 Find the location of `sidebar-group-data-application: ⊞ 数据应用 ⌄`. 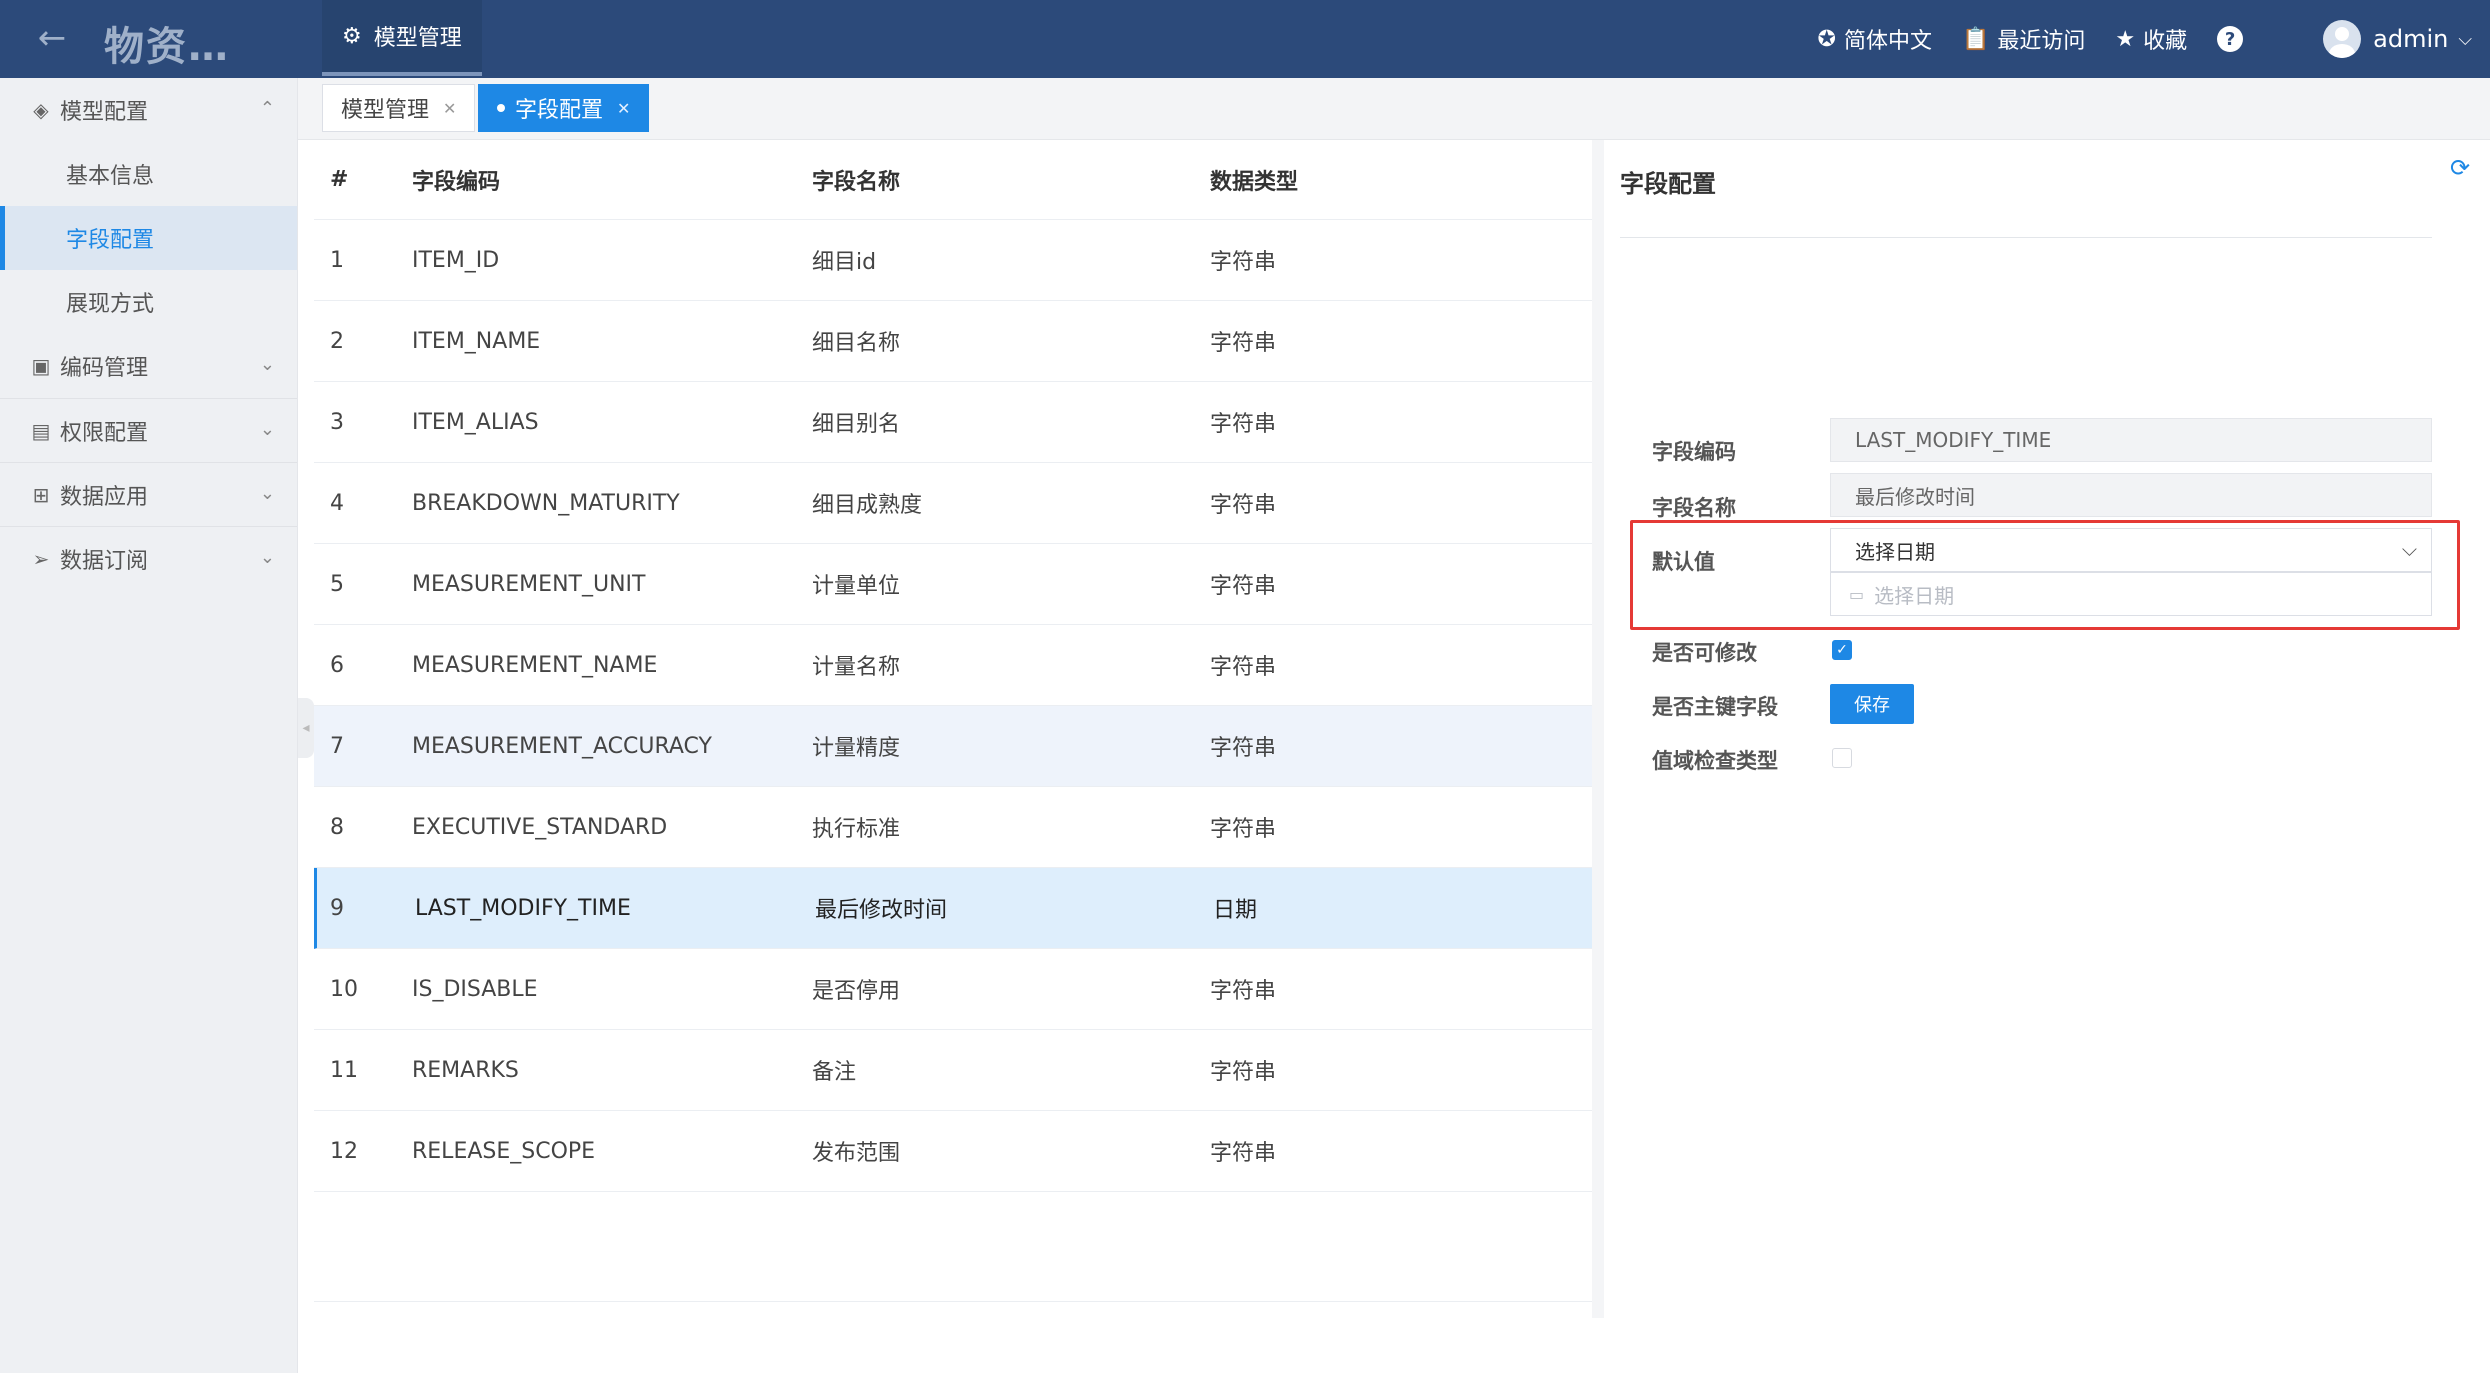

sidebar-group-data-application: ⊞ 数据应用 ⌄ is located at coordinates (148, 494).